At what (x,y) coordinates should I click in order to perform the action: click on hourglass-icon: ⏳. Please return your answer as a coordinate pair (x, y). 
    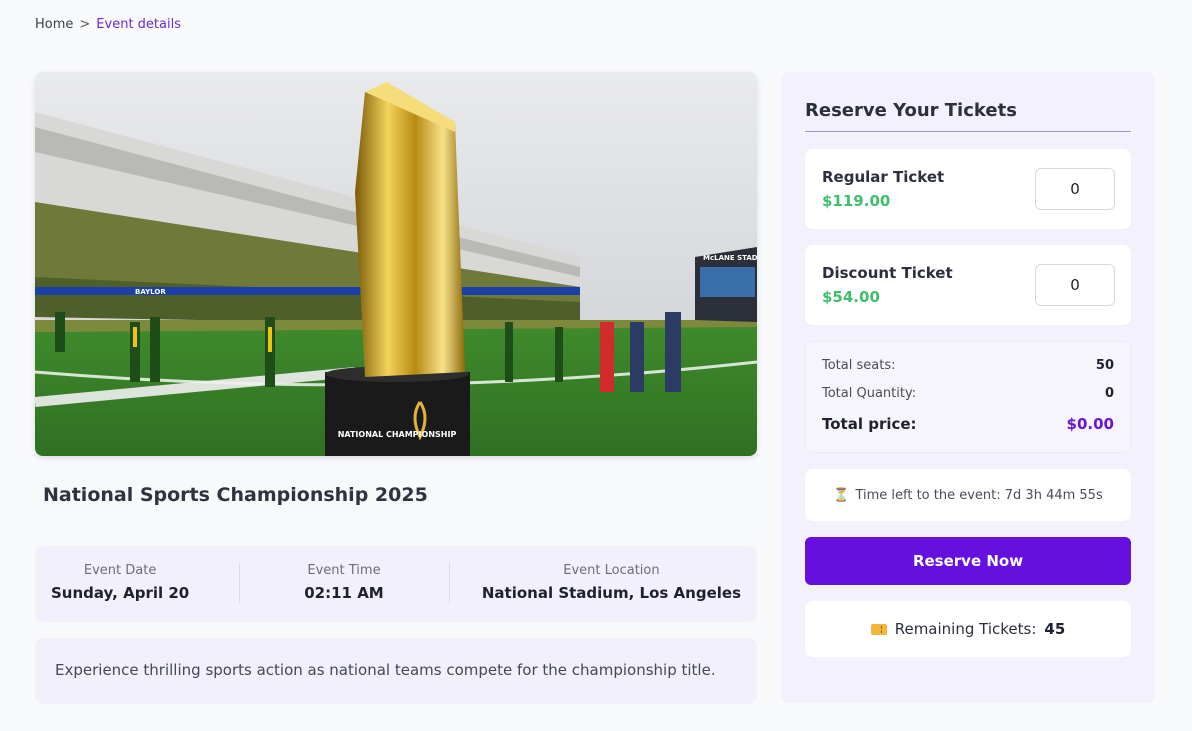
    Looking at the image, I should click on (841, 495).